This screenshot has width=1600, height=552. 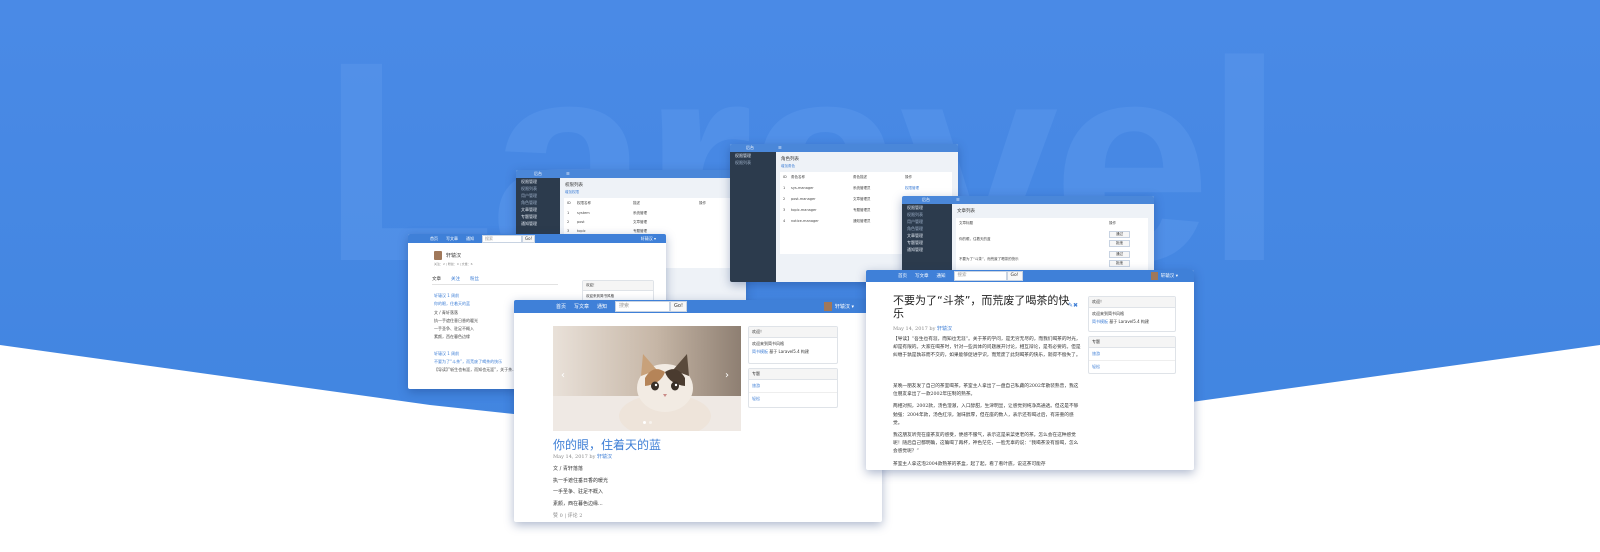 I want to click on profile-stats: 关注：2 | 粉丝：0 | 文章：6, so click(x=453, y=264).